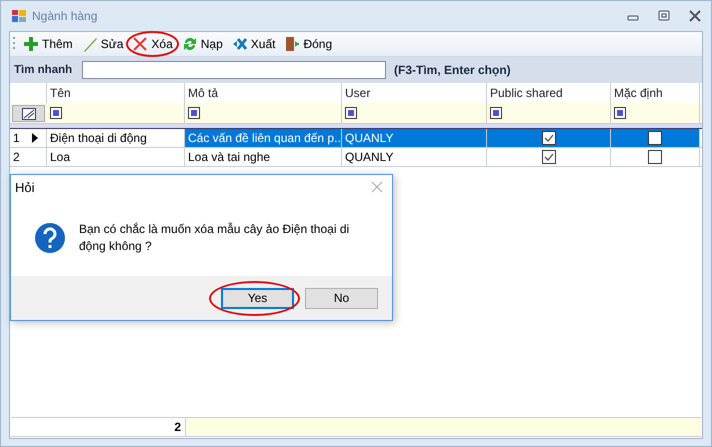 This screenshot has height=447, width=712. I want to click on dialog-message: Bạn có chắc là muốn xóa mẫu cây ảo Điện thoại di động không ?, so click(214, 237).